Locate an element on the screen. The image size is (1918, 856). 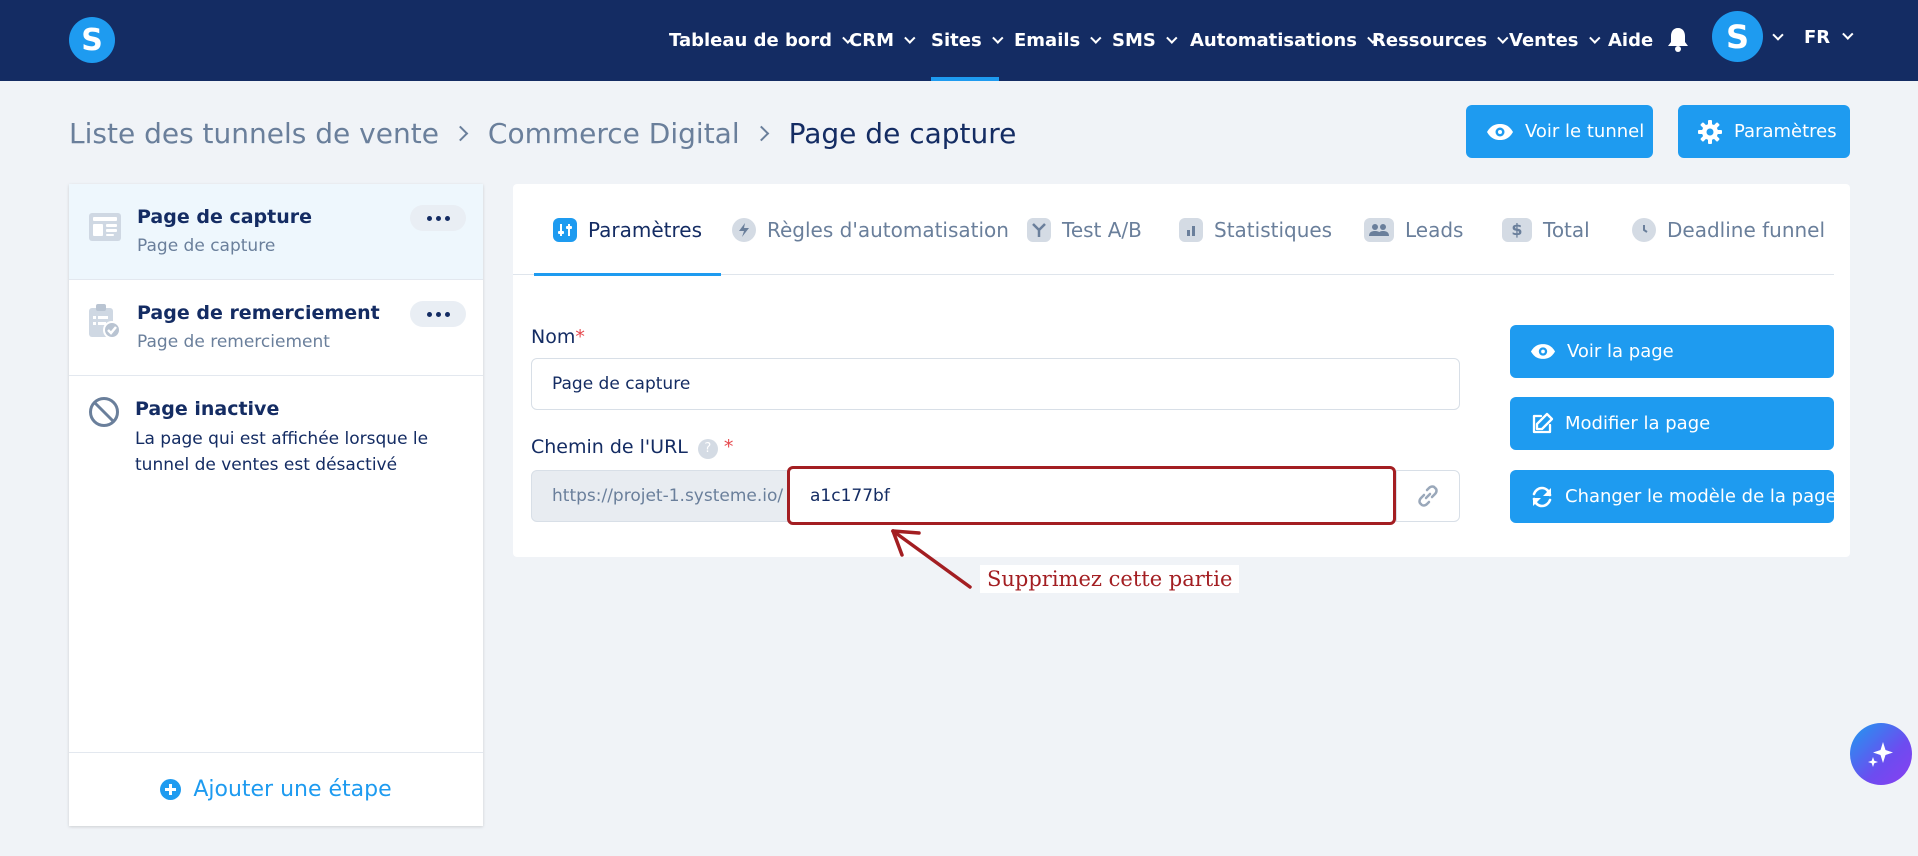
tab-statistiques: Statistiques is located at coordinates (1255, 229).